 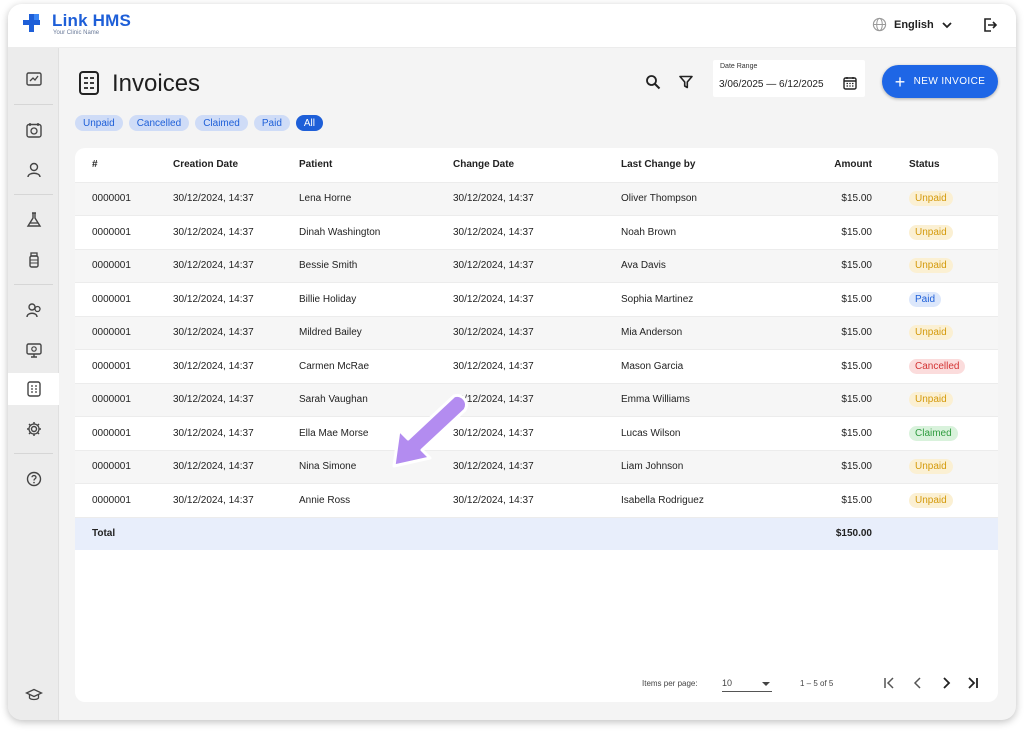 I want to click on new-invoice-button: + NEW INVOICE, so click(x=940, y=81).